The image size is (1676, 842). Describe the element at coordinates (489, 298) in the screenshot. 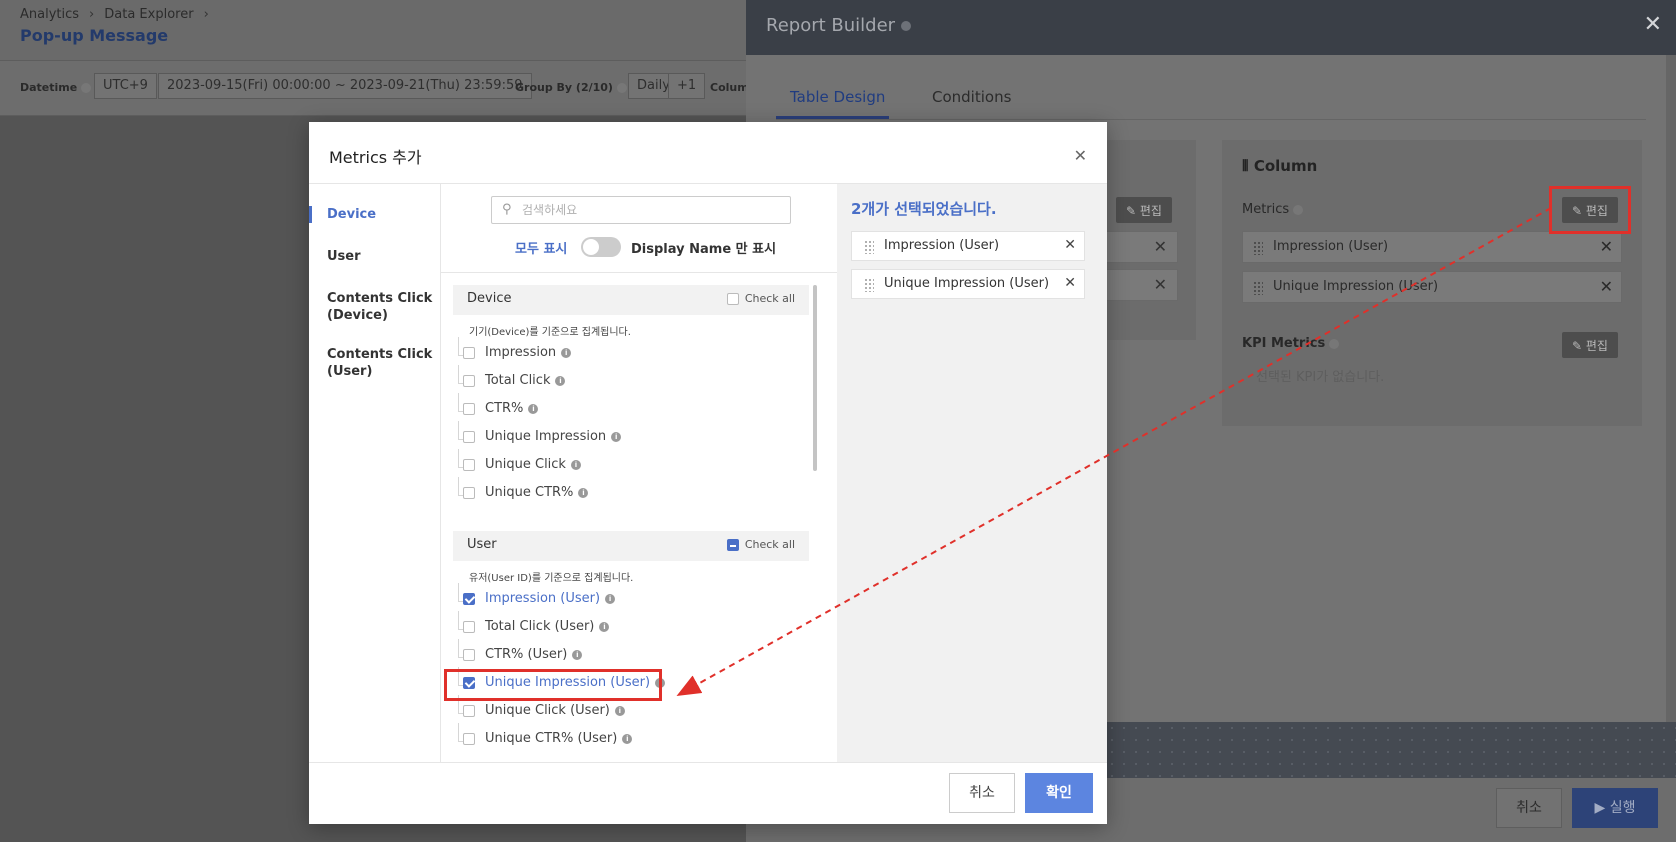

I see `group-name: Device` at that location.